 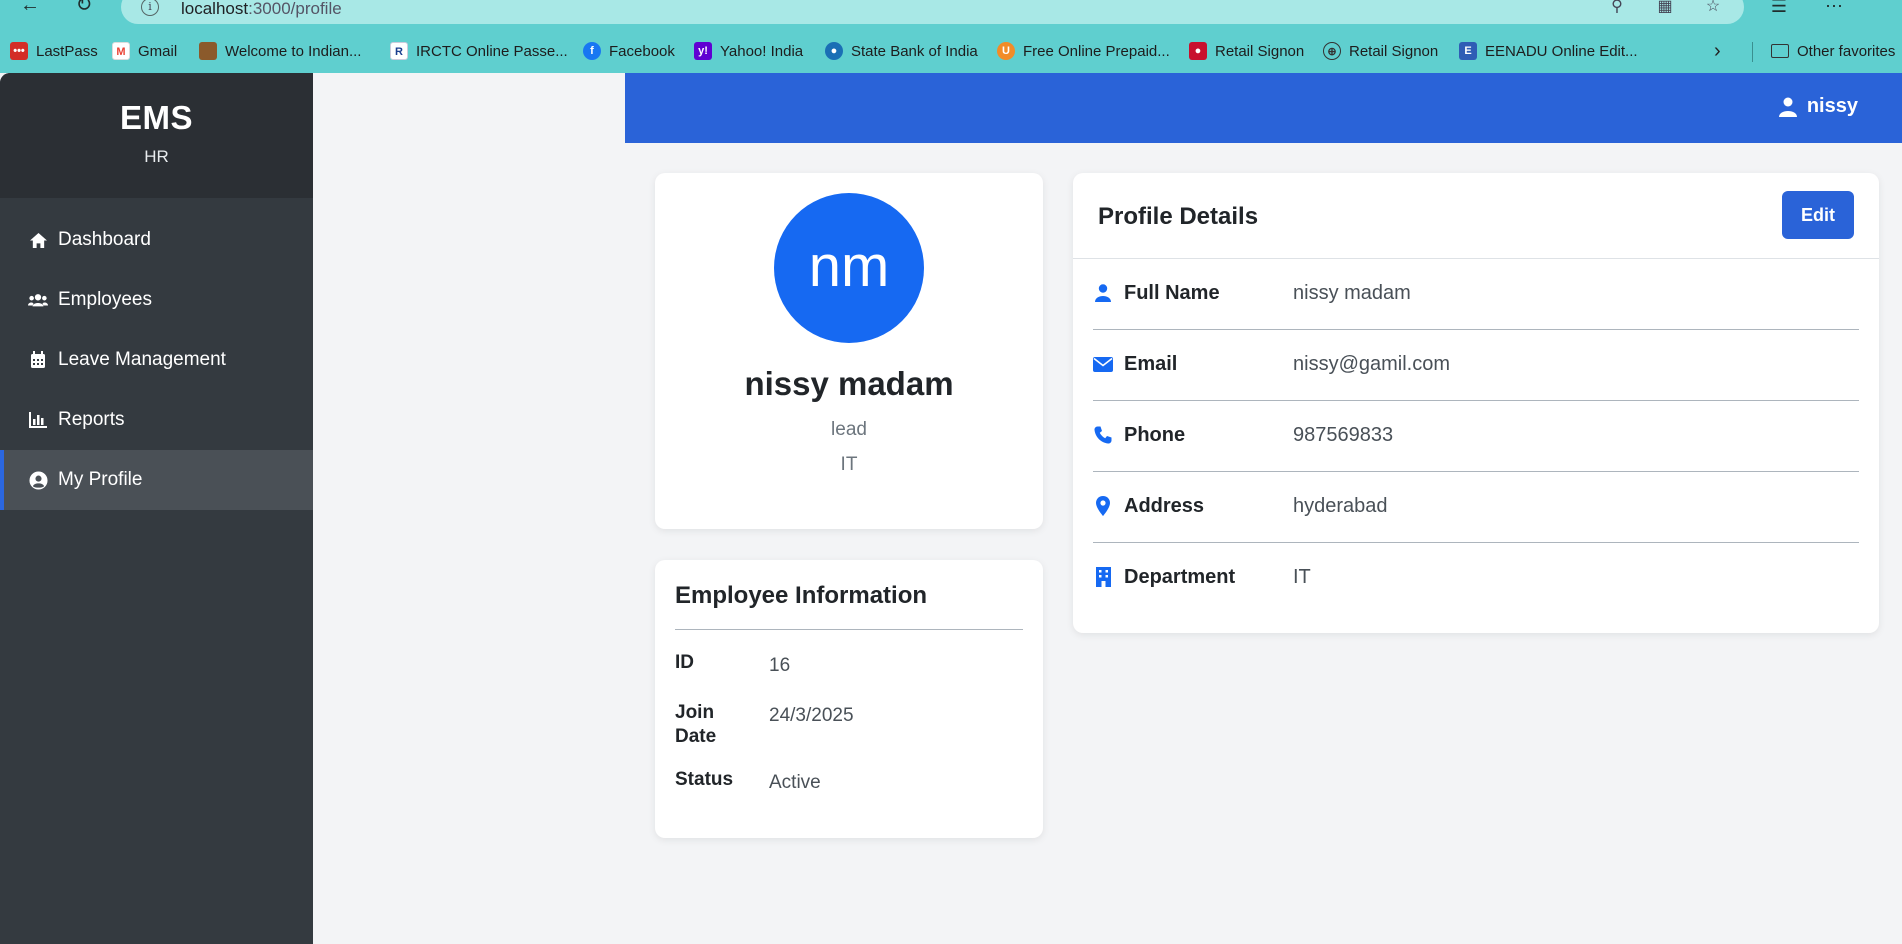 I want to click on chart-icon, so click(x=38, y=420).